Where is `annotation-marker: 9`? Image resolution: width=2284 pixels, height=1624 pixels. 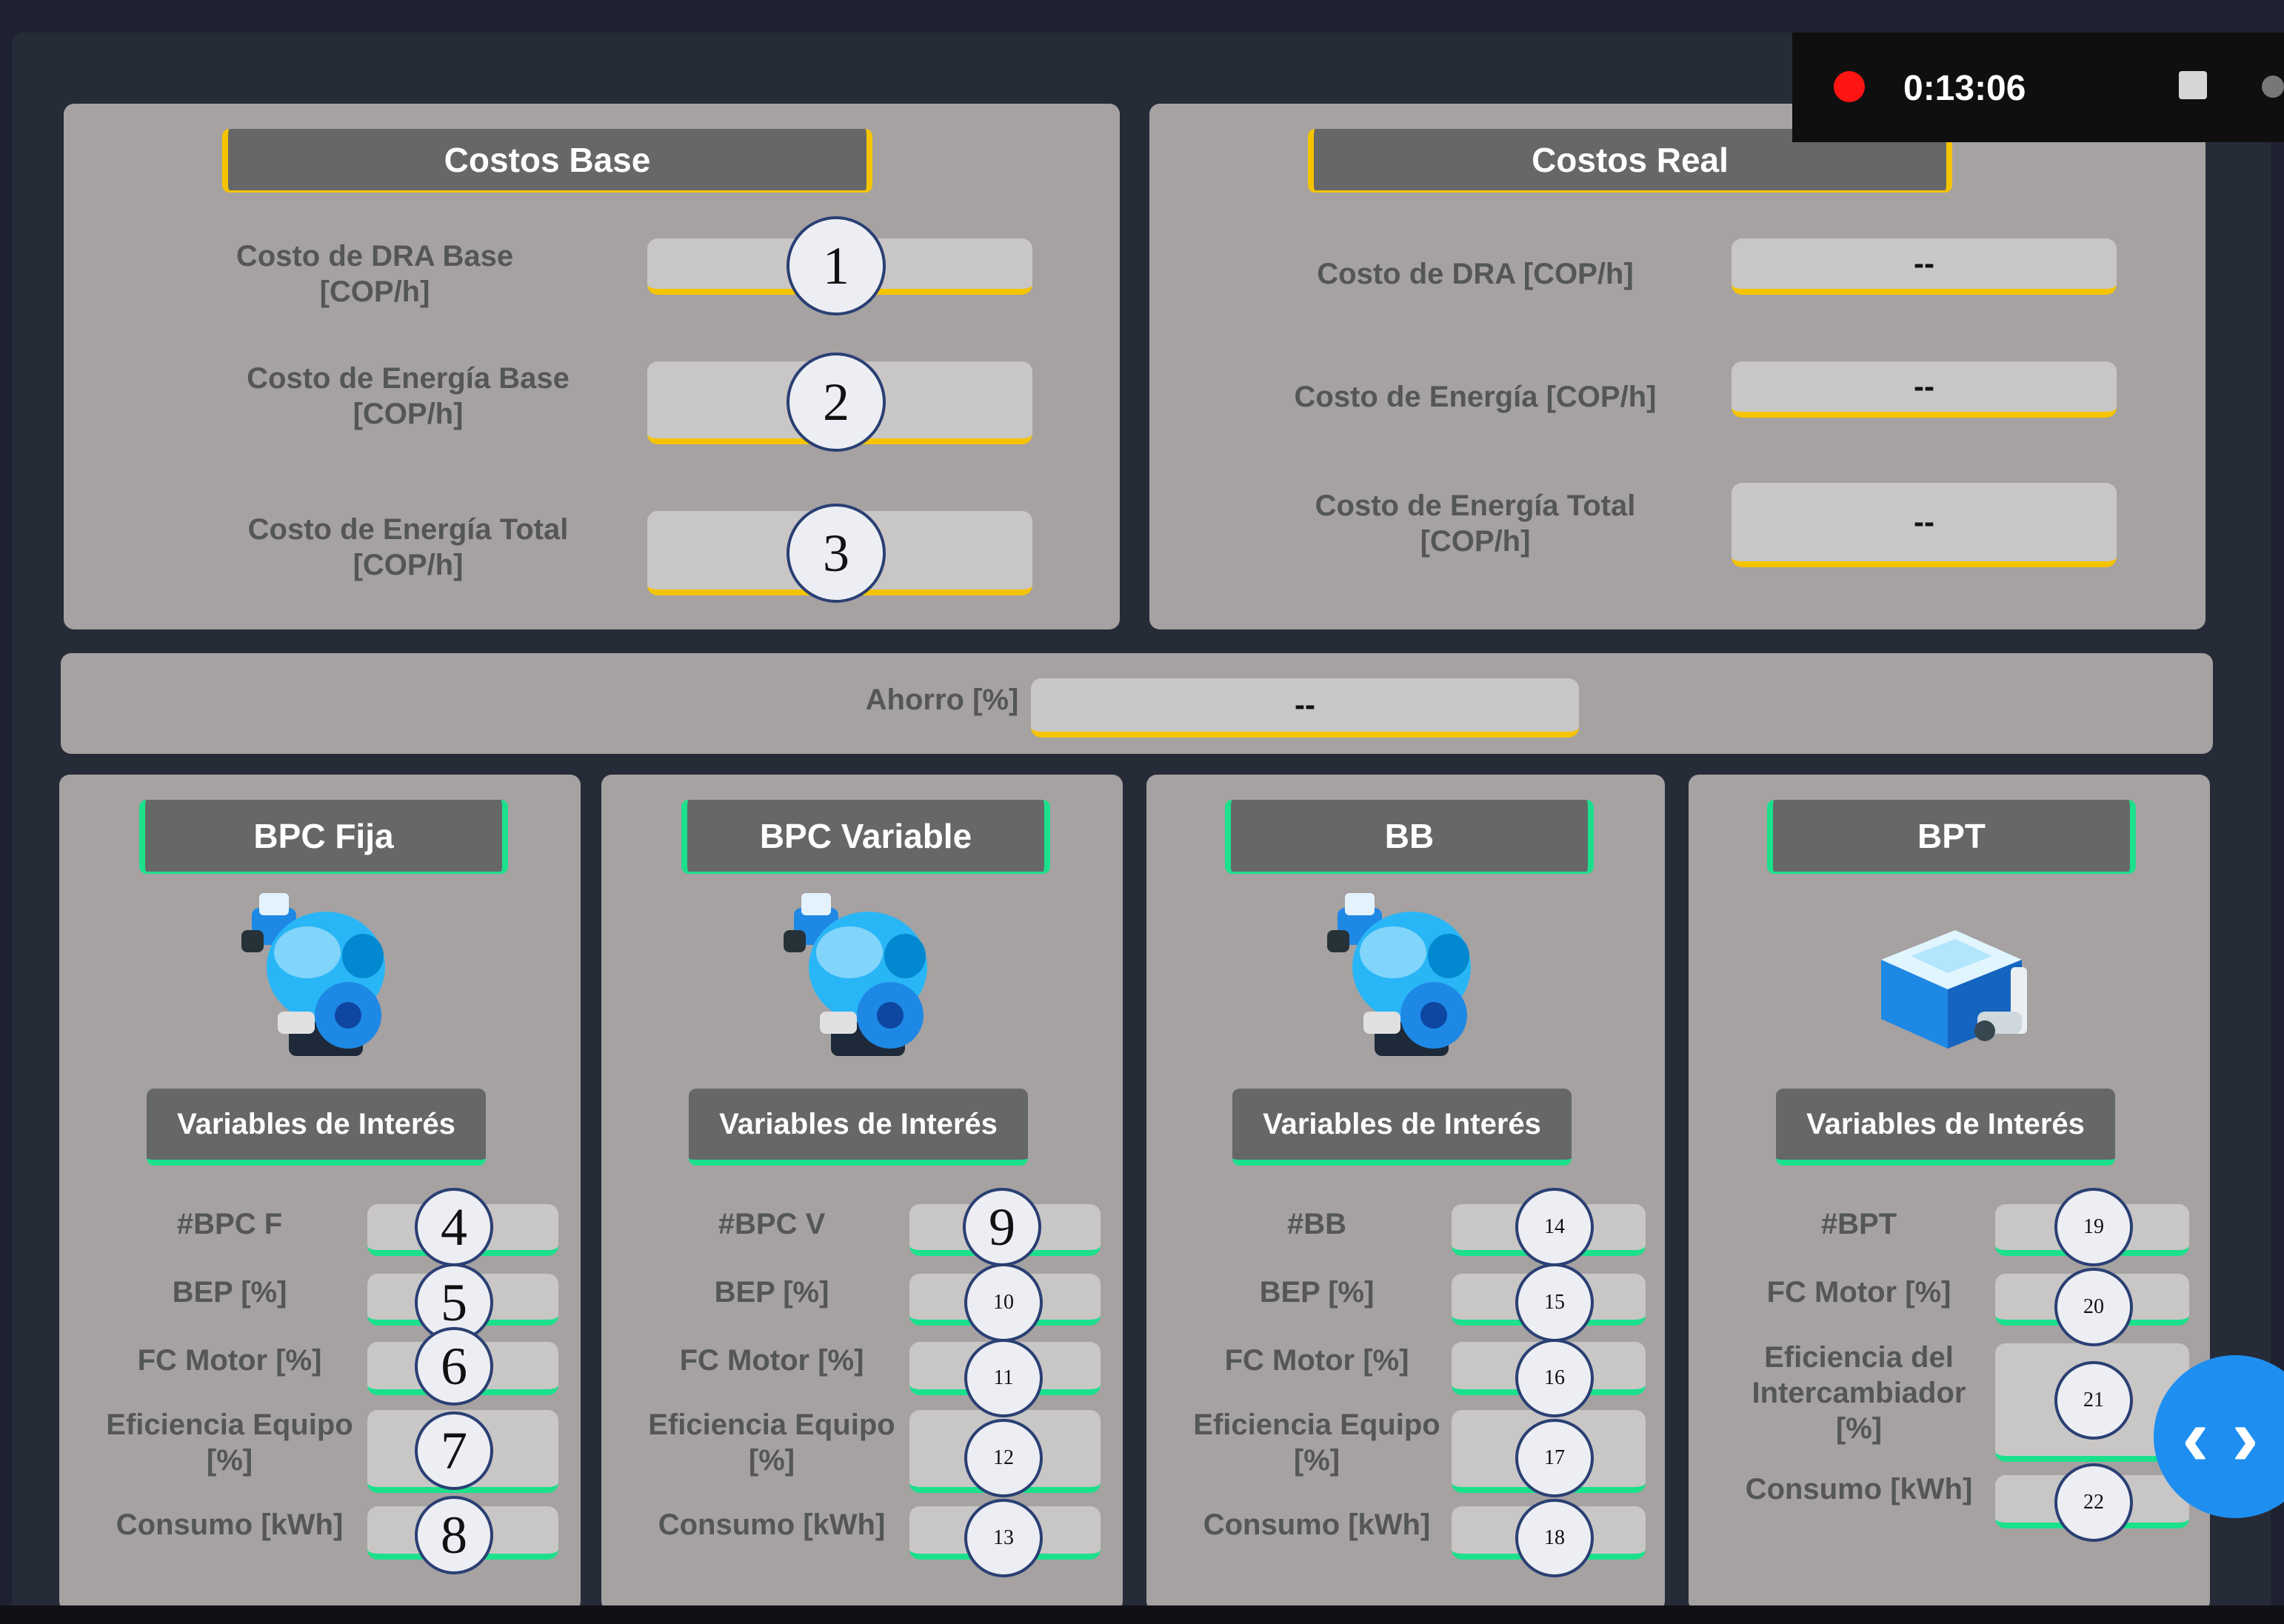 annotation-marker: 9 is located at coordinates (1002, 1227).